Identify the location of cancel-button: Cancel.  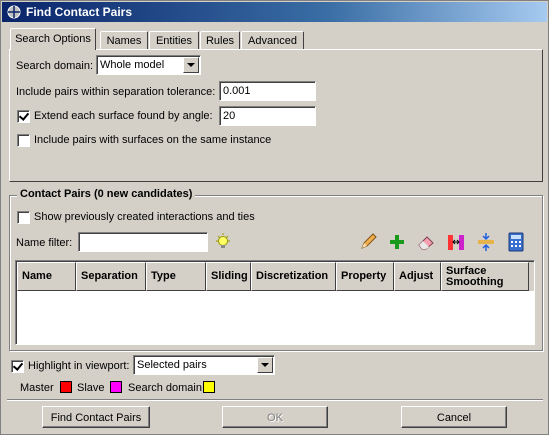
(454, 417).